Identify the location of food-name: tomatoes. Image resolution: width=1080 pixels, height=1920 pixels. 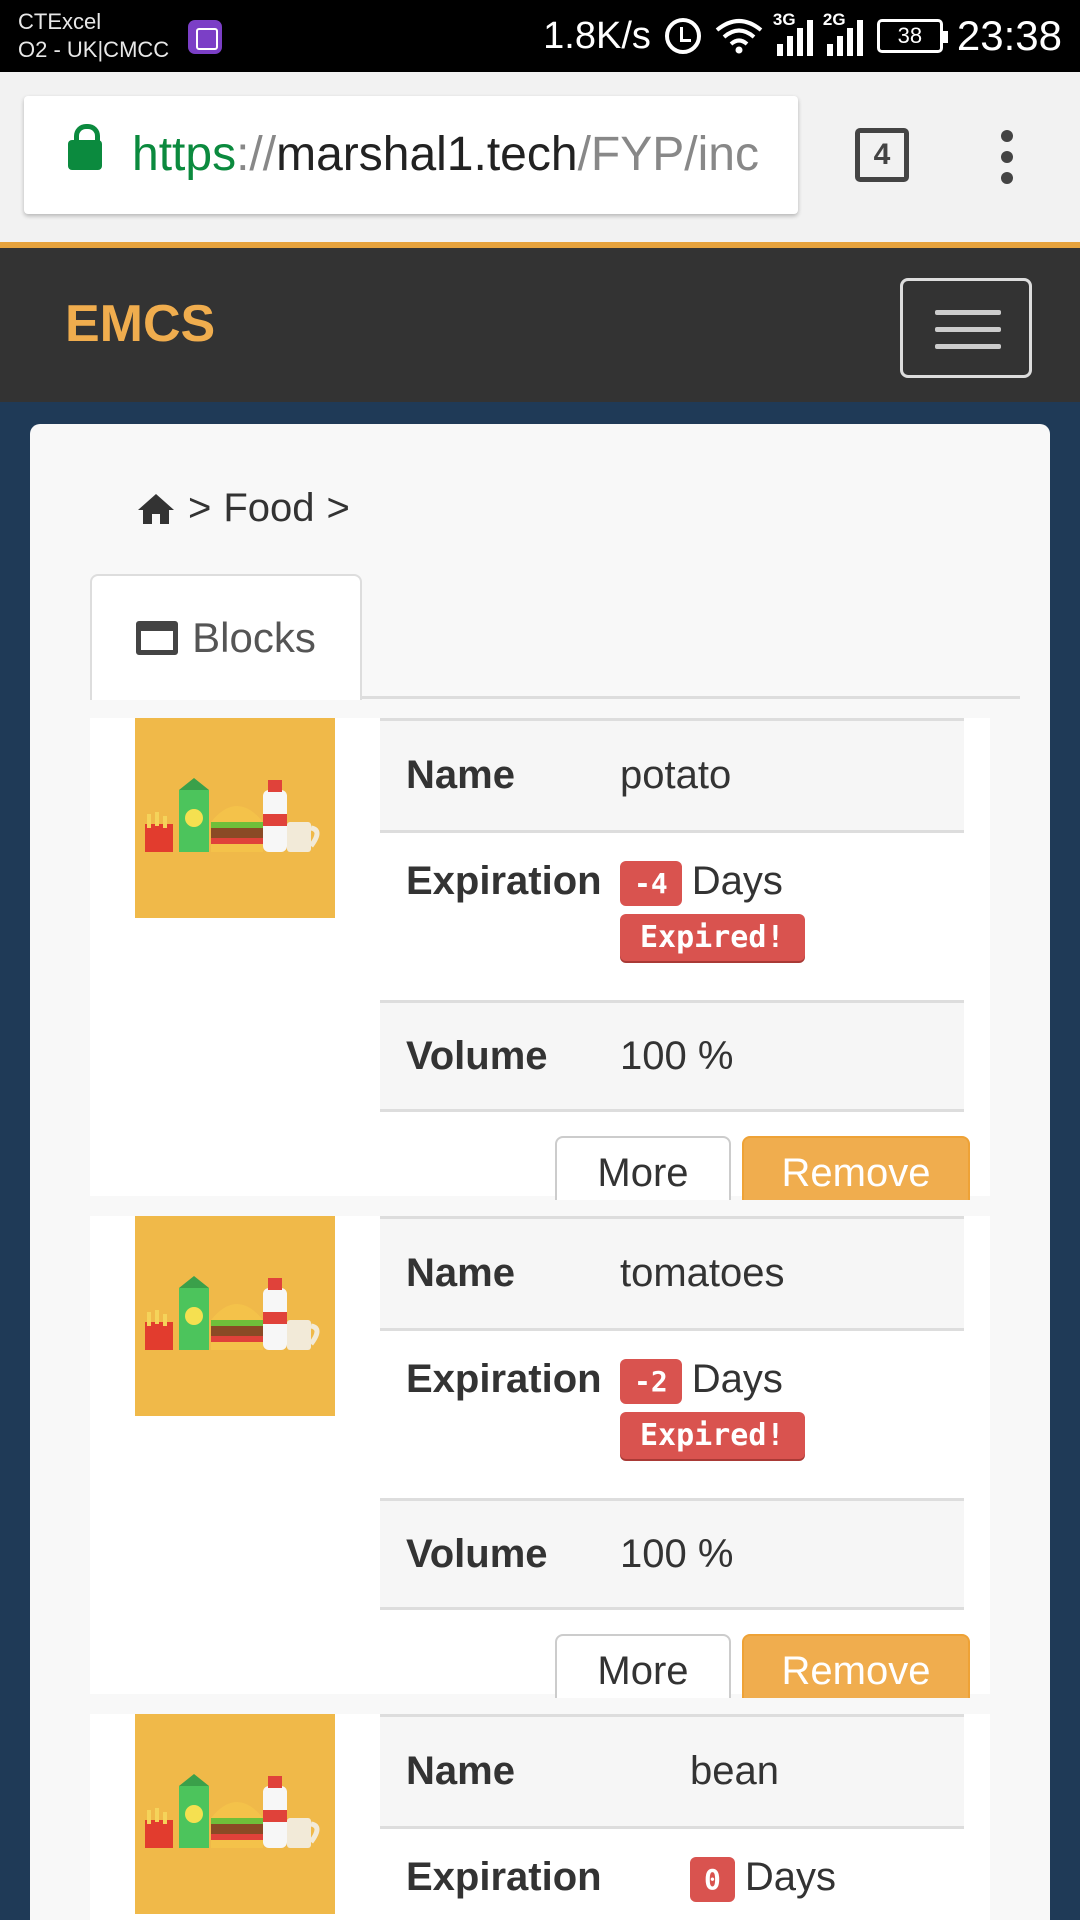
(702, 1273).